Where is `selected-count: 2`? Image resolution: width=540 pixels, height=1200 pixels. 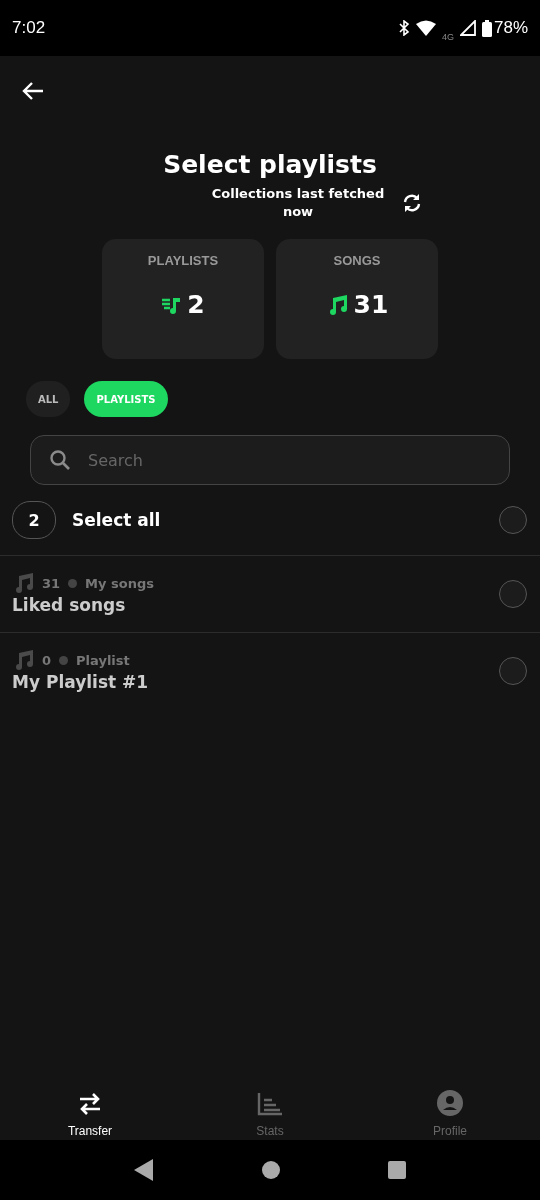
selected-count: 2 is located at coordinates (34, 520).